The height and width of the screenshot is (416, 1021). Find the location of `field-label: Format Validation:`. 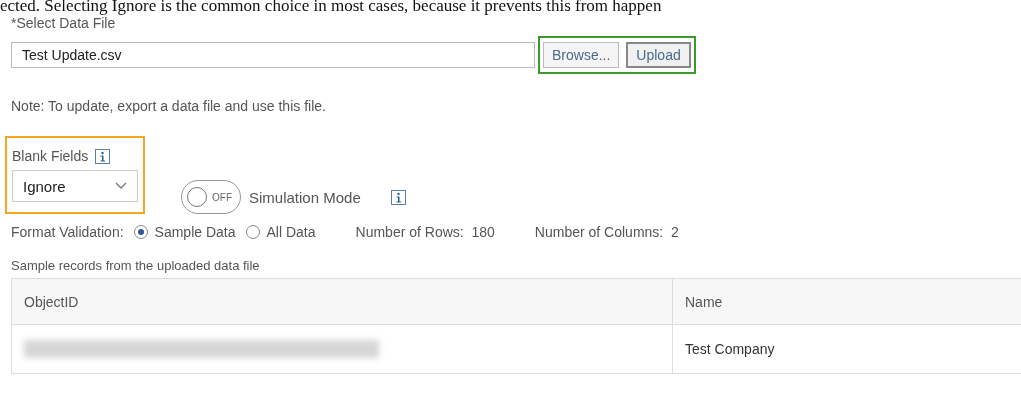

field-label: Format Validation: is located at coordinates (67, 232).